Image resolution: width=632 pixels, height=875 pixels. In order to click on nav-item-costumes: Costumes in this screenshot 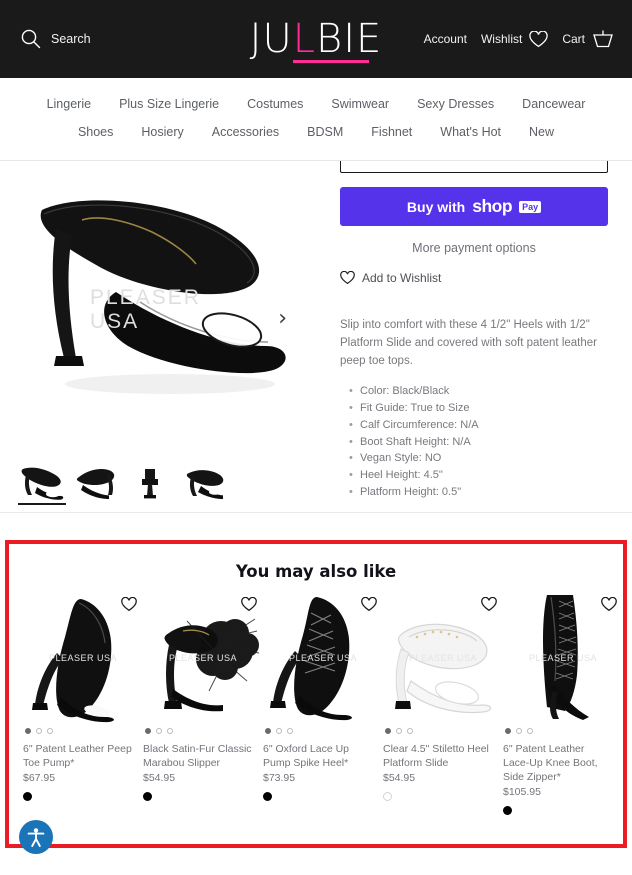, I will do `click(275, 104)`.